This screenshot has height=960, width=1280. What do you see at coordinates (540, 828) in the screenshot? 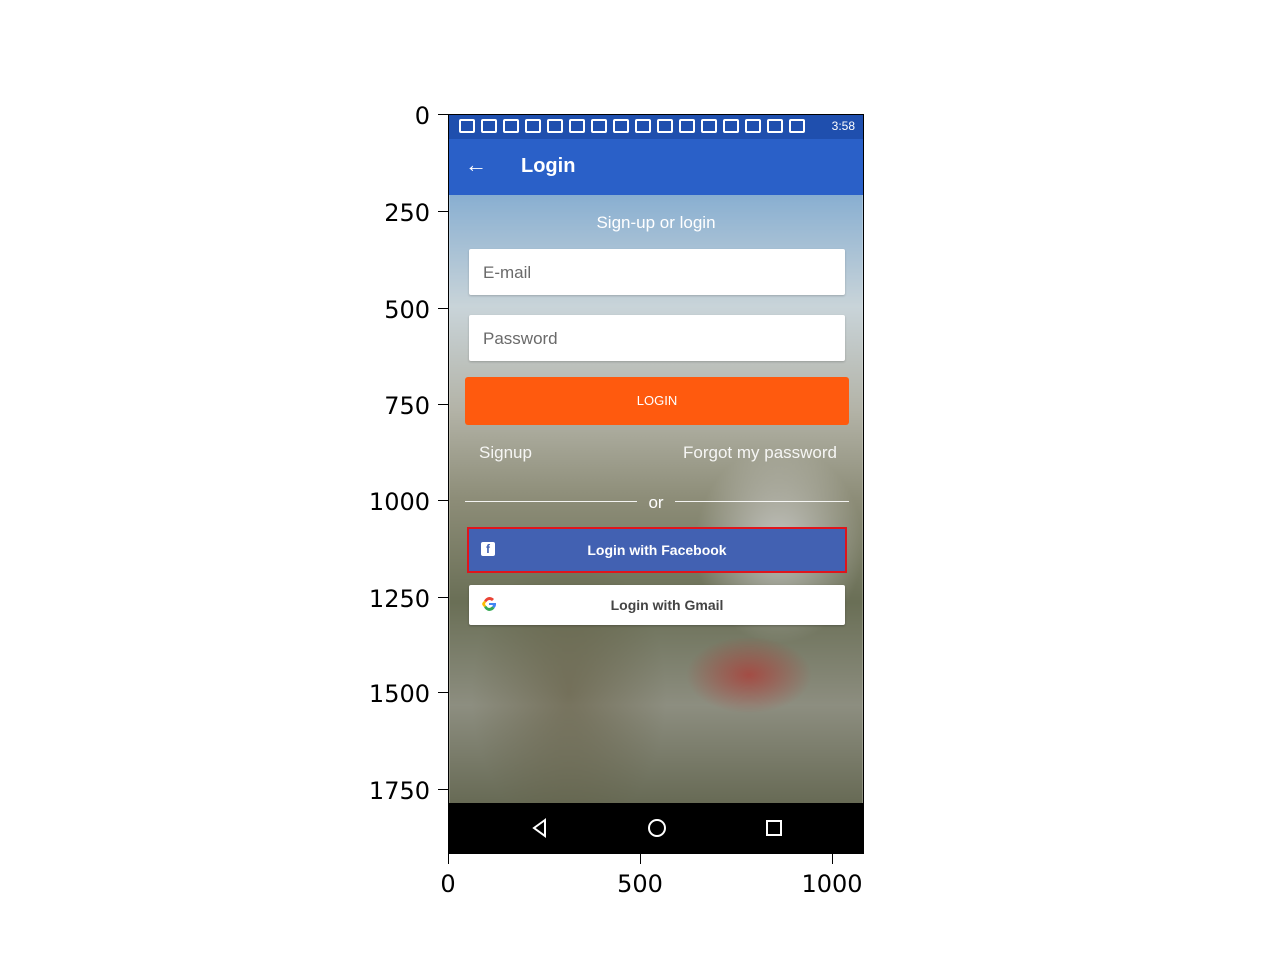
I see `back-triangle-icon` at bounding box center [540, 828].